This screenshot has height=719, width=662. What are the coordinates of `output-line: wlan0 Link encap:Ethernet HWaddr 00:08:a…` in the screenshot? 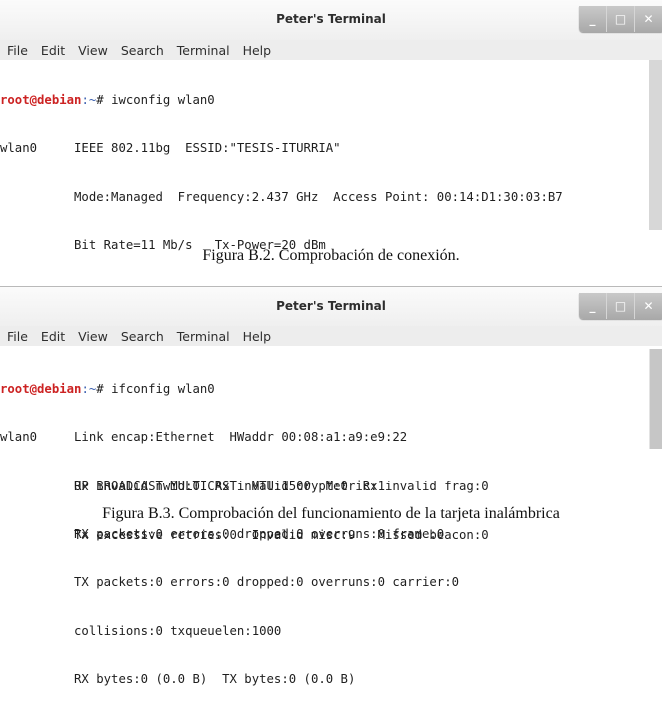 It's located at (204, 437).